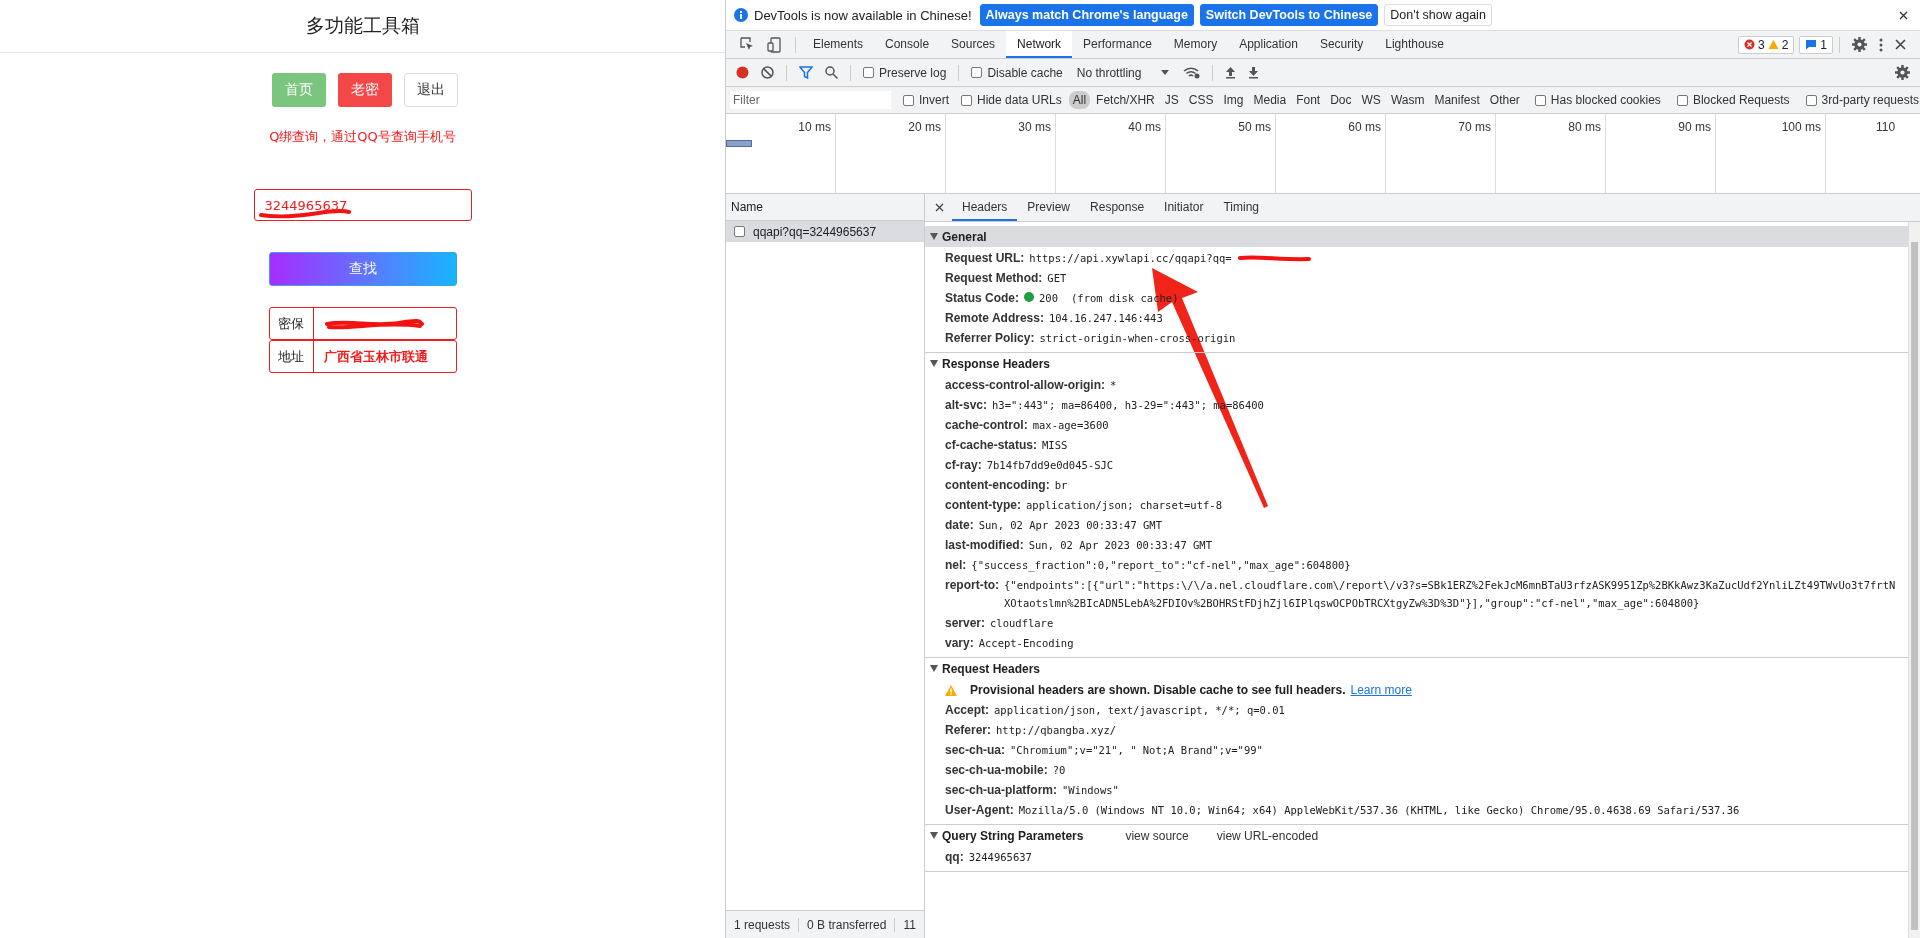 This screenshot has width=1920, height=938. Describe the element at coordinates (1039, 44) in the screenshot. I see `devtools-tab: Network` at that location.